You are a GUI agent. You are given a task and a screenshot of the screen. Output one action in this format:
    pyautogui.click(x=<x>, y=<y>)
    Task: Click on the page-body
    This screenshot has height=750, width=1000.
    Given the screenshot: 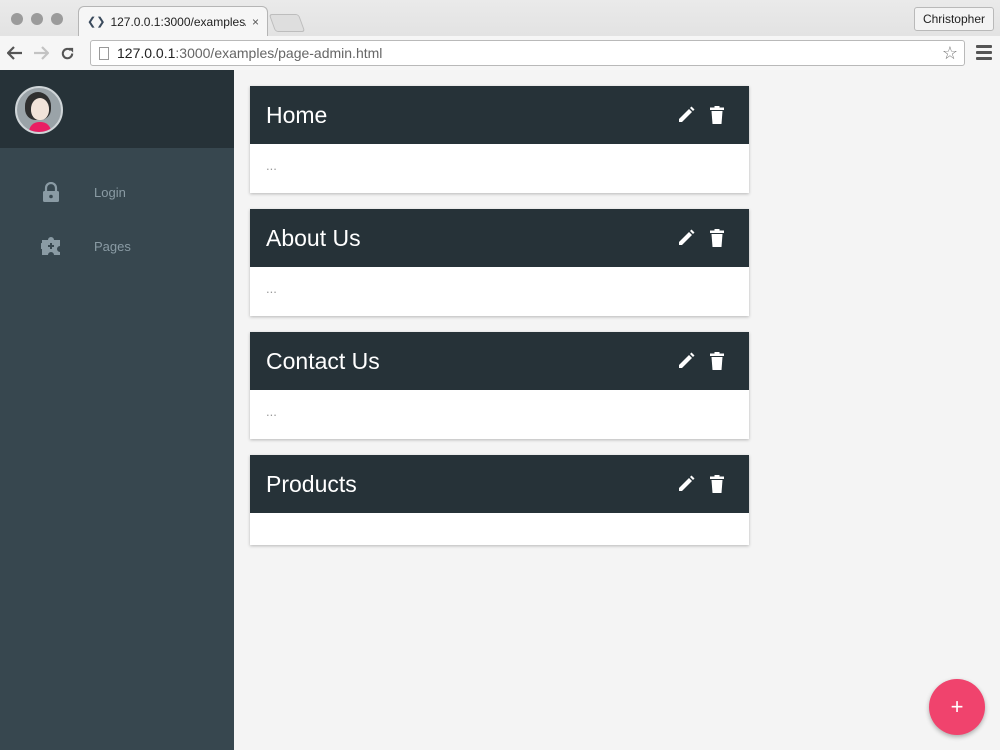 What is the action you would take?
    pyautogui.click(x=499, y=520)
    